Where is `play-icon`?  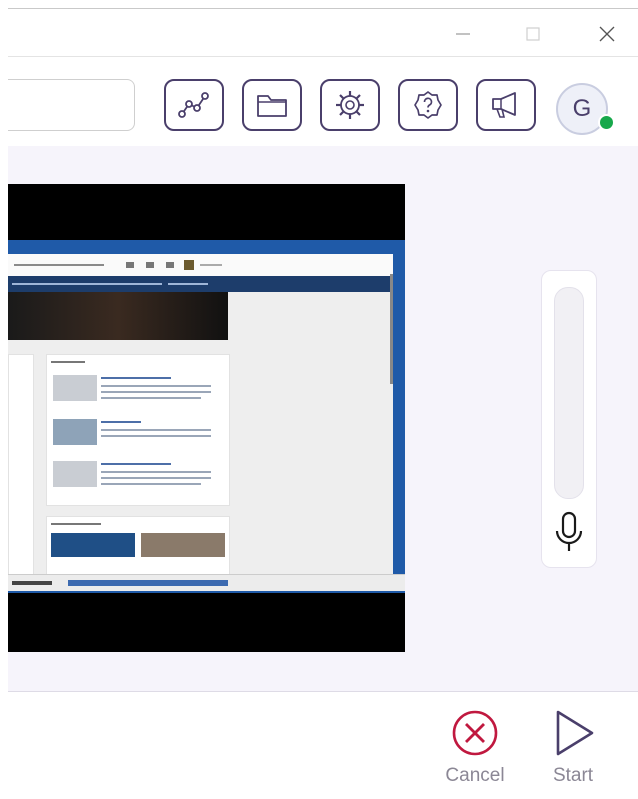 play-icon is located at coordinates (575, 733).